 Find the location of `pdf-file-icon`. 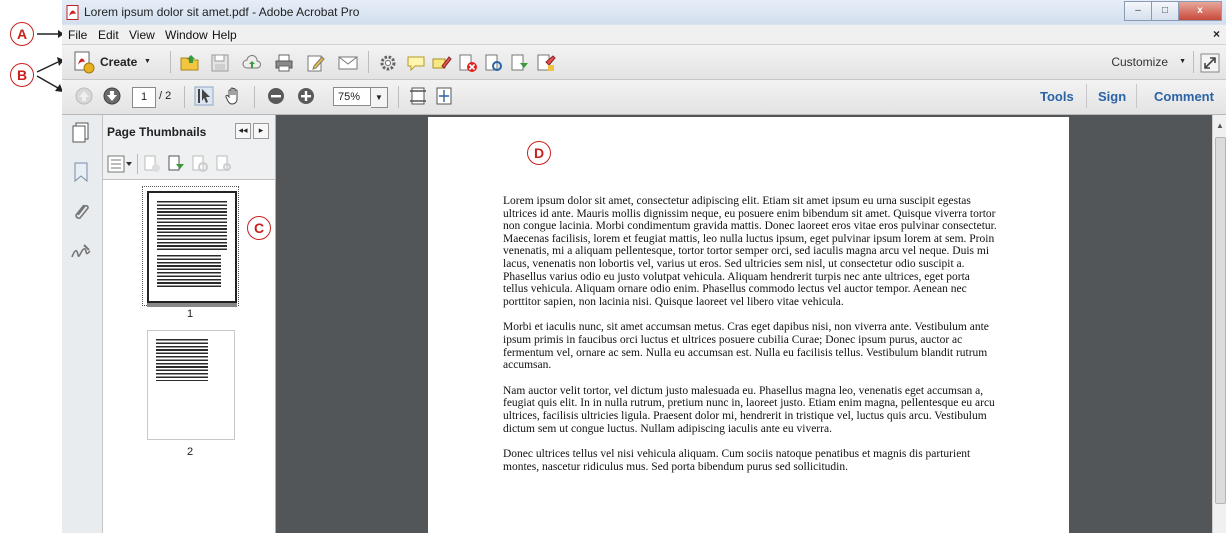

pdf-file-icon is located at coordinates (72, 12).